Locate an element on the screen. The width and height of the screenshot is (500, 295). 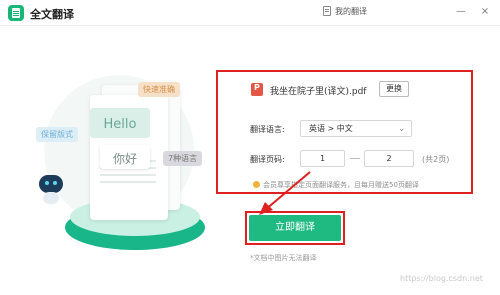
robot-mascot-icon is located at coordinates (51, 190).